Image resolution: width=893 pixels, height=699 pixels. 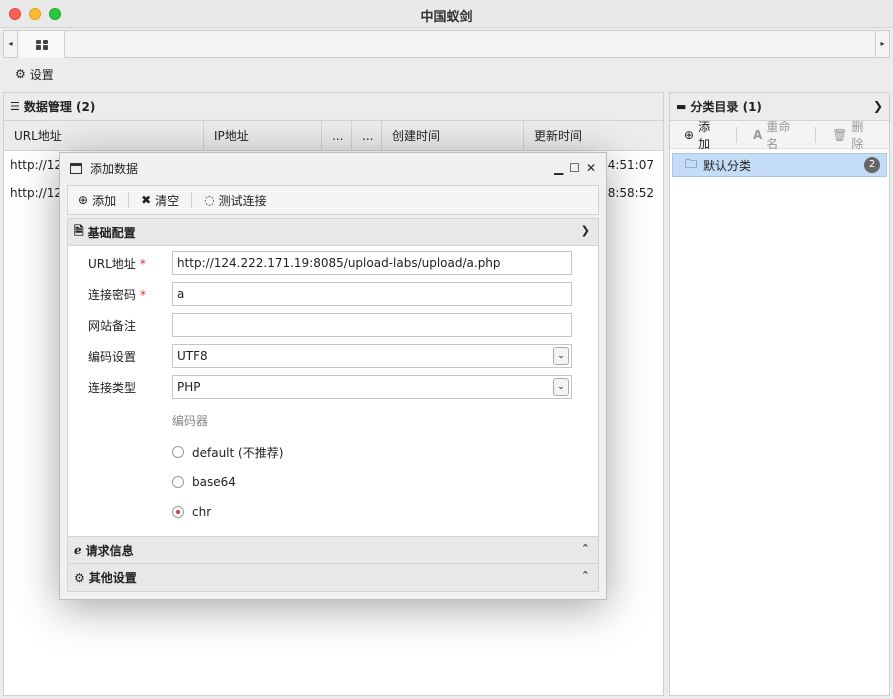 I want to click on rename-category-button: A 重命名, so click(x=775, y=135).